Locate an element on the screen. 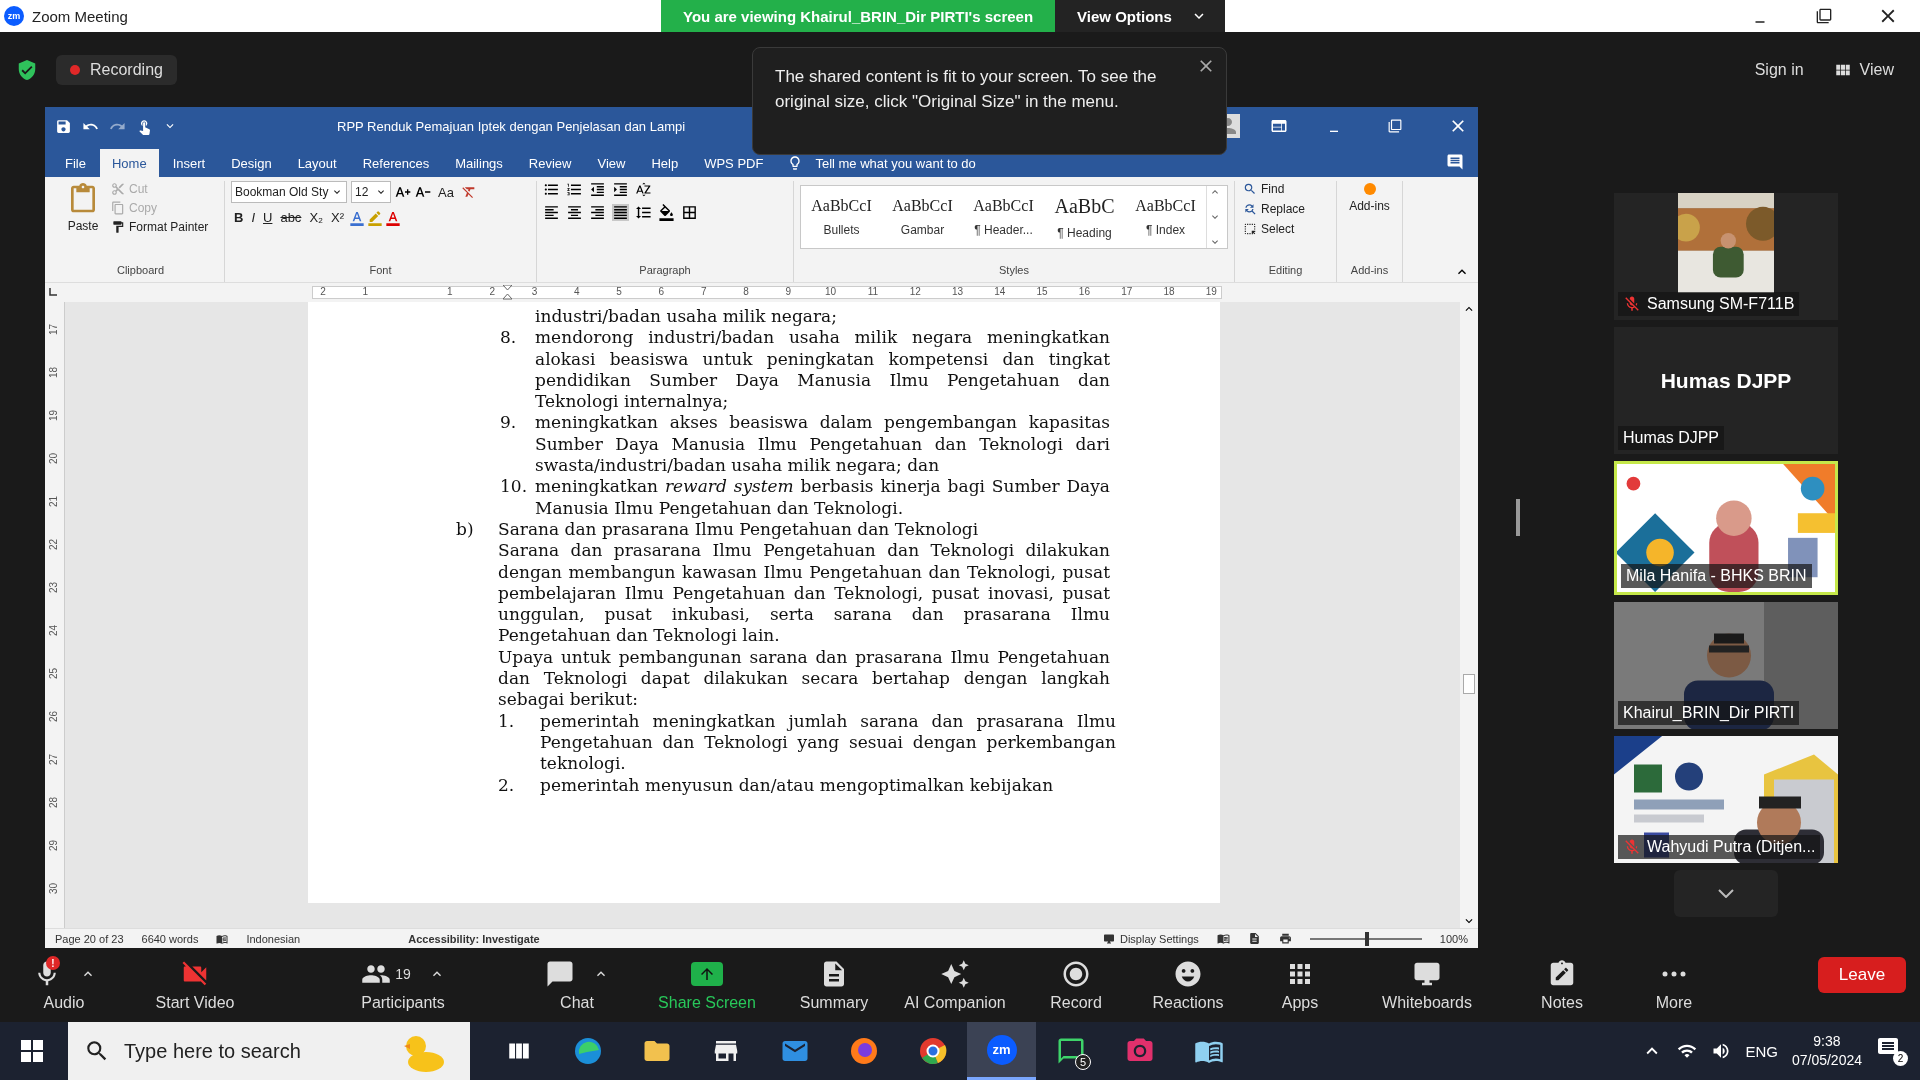  shrink-font-icon is located at coordinates (423, 192).